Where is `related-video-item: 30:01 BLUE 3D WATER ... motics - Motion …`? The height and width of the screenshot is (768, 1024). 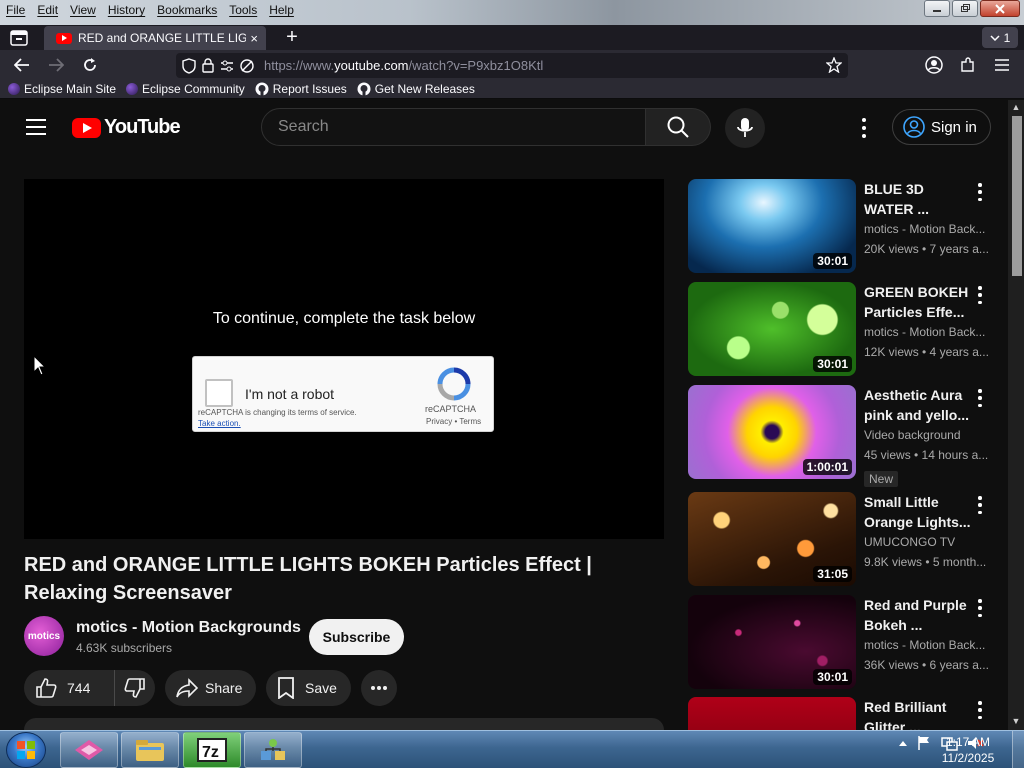
related-video-item: 30:01 BLUE 3D WATER ... motics - Motion … is located at coordinates (843, 226).